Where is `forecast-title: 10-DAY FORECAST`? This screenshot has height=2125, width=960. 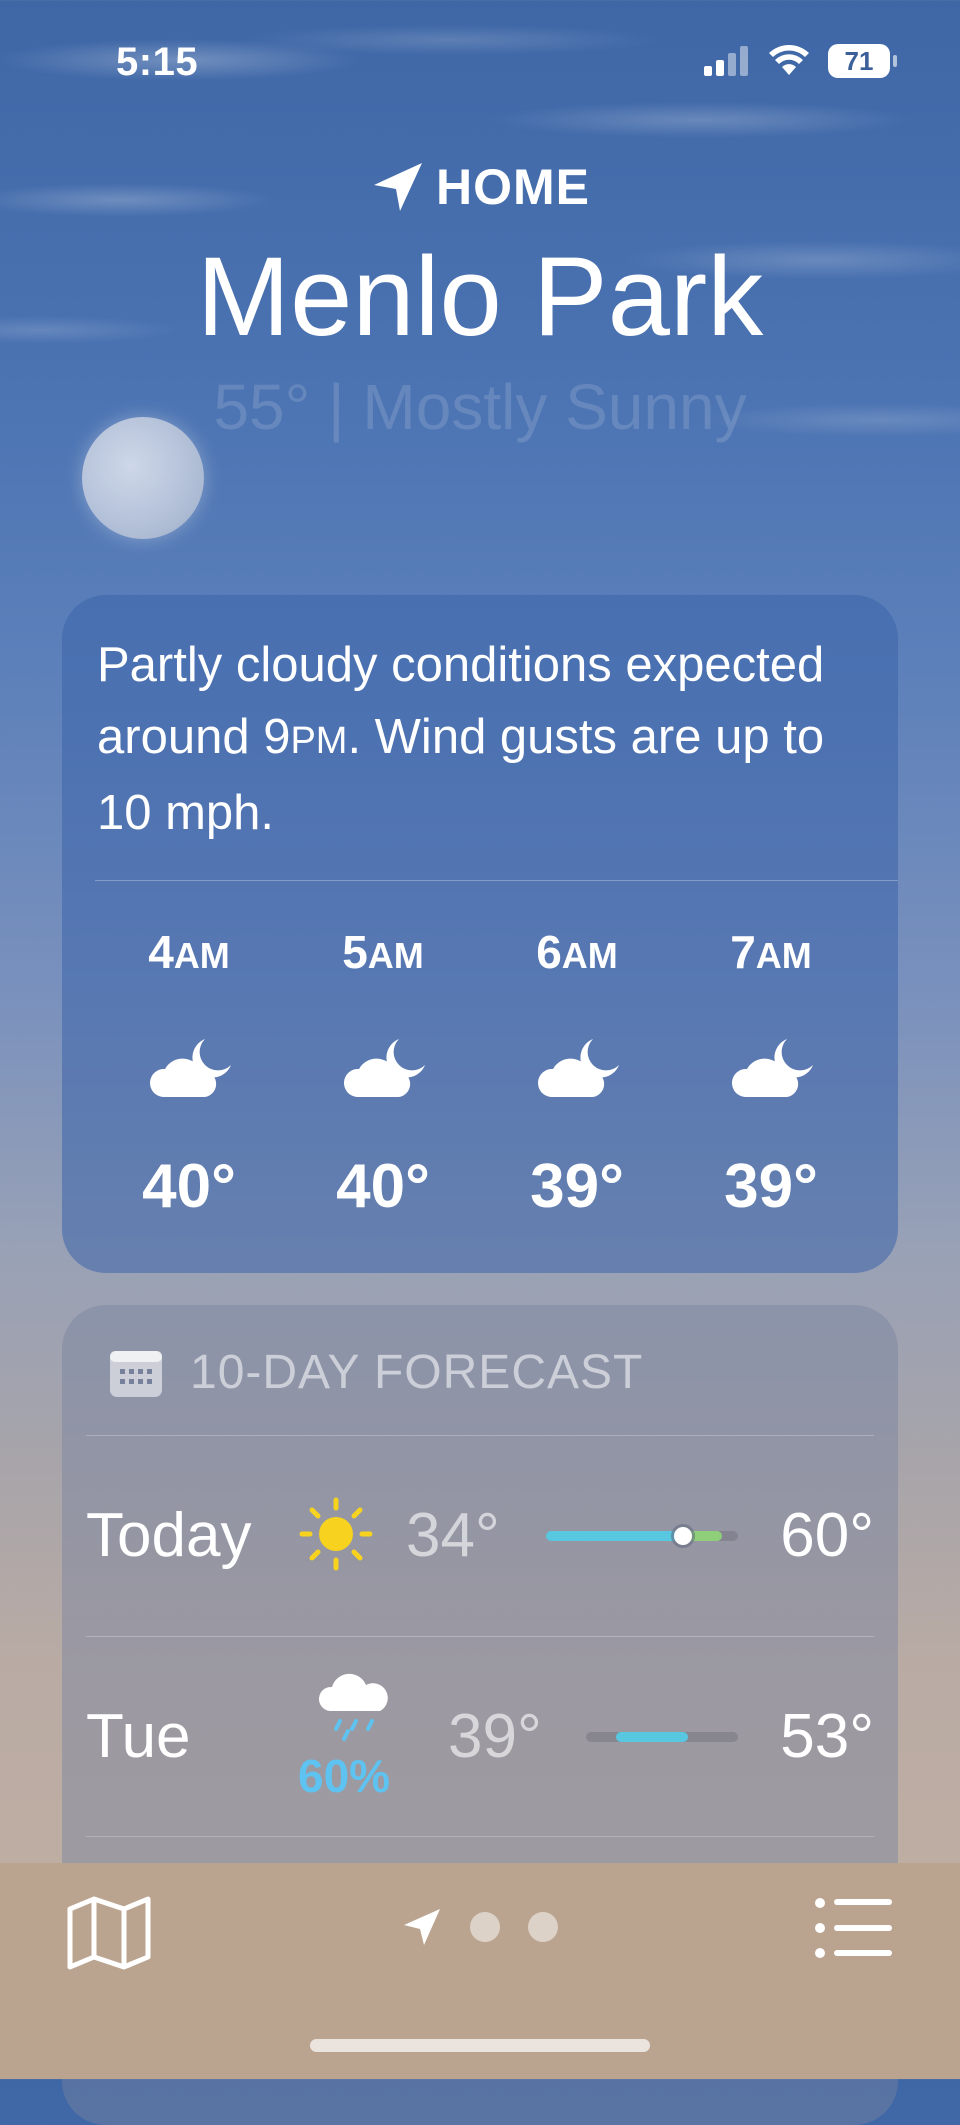 forecast-title: 10-DAY FORECAST is located at coordinates (417, 1372).